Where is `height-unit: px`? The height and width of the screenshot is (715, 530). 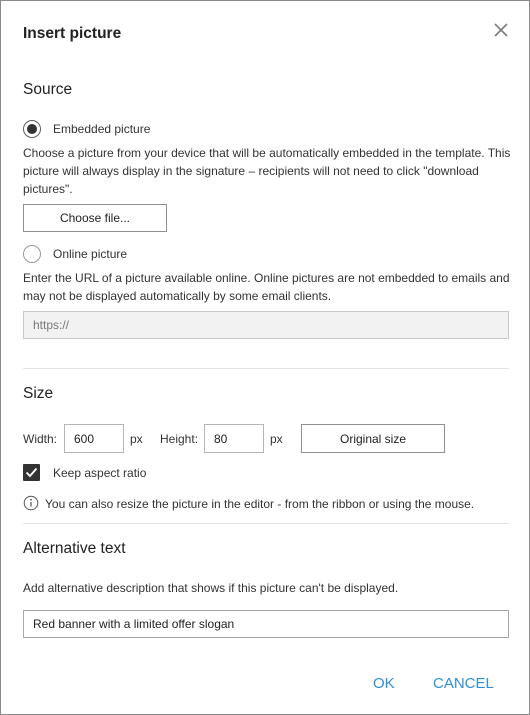 height-unit: px is located at coordinates (276, 439).